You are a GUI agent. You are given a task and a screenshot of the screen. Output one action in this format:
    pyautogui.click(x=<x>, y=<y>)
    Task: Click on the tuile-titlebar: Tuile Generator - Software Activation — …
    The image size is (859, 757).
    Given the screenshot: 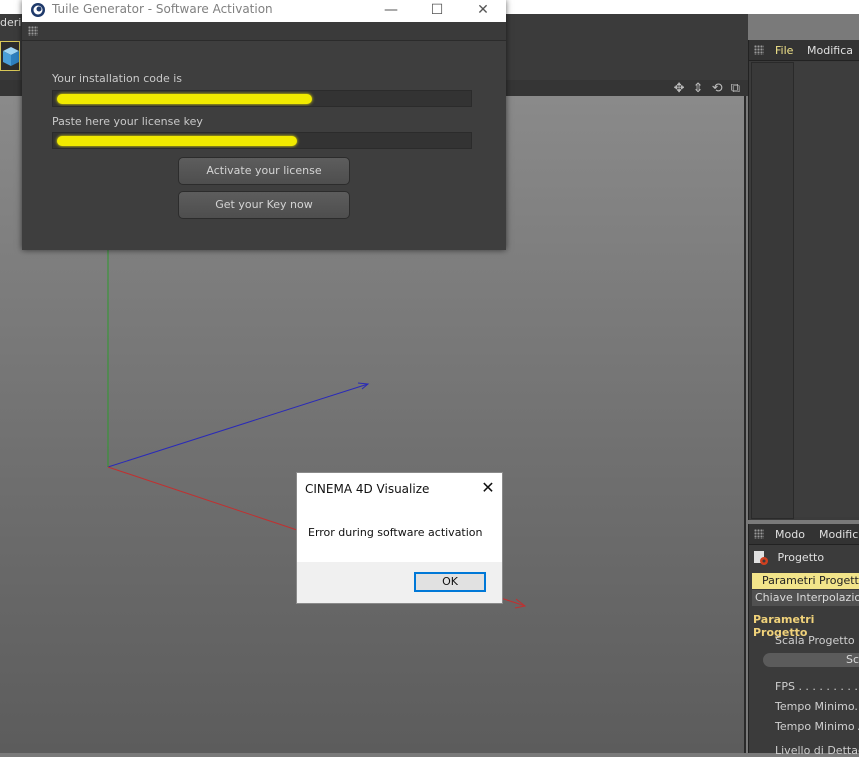 What is the action you would take?
    pyautogui.click(x=264, y=11)
    